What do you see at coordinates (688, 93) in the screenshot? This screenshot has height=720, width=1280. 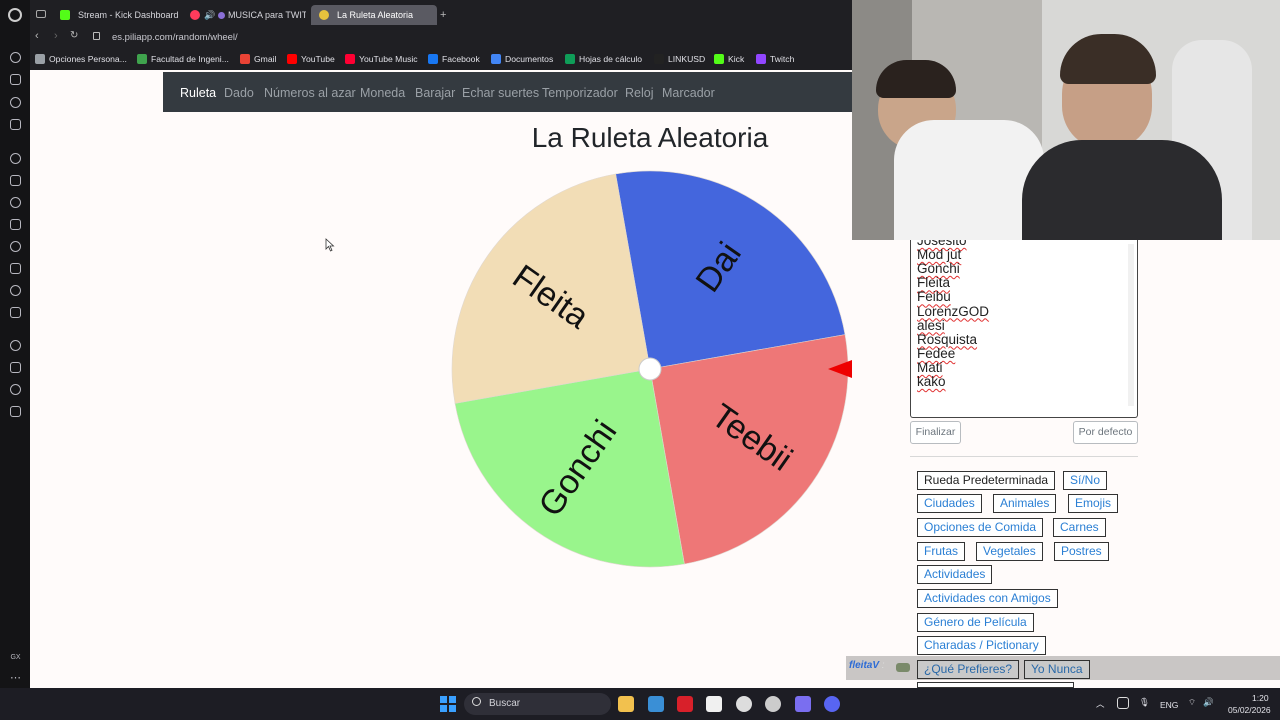 I see `nav-item: Marcador` at bounding box center [688, 93].